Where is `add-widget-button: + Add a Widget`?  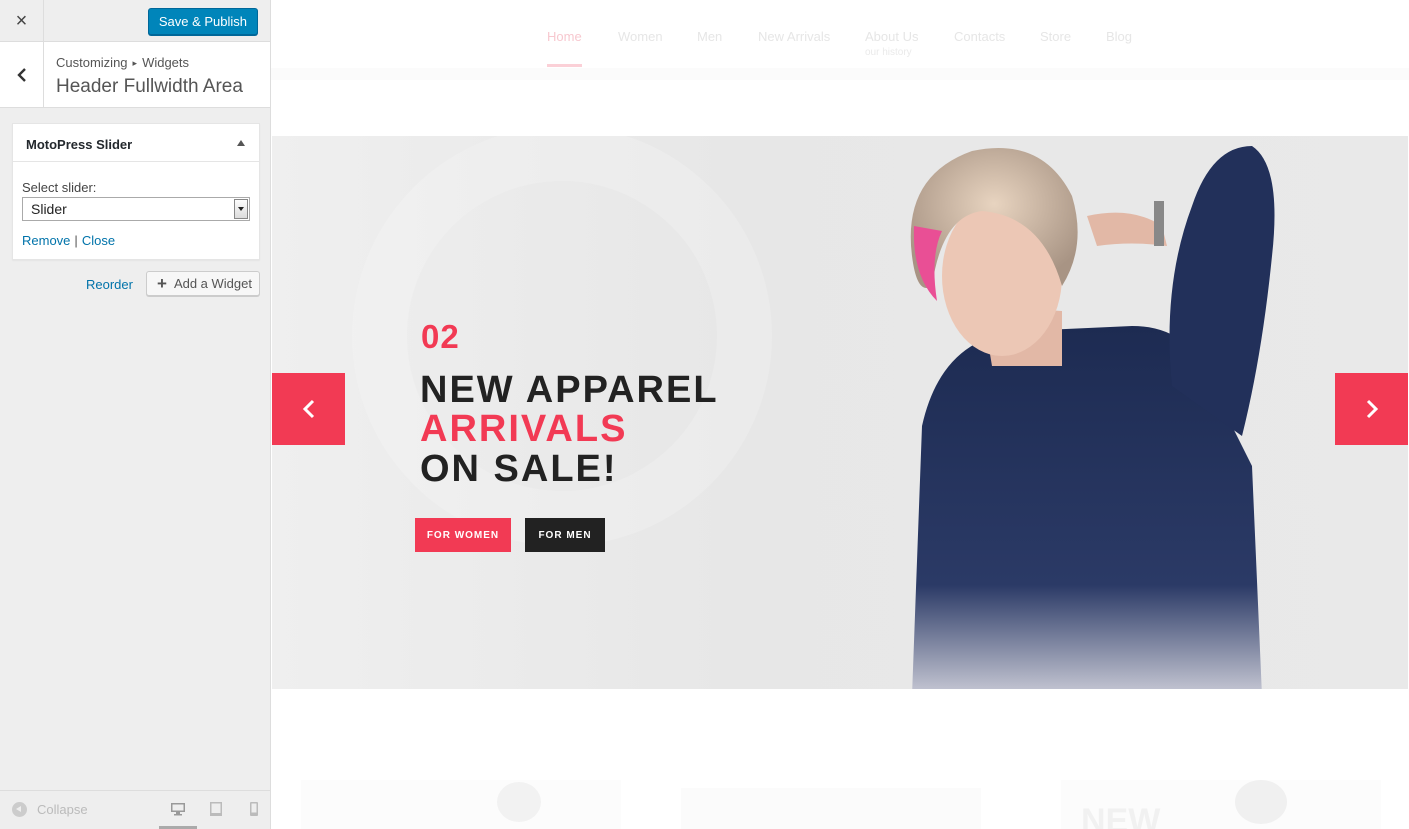 add-widget-button: + Add a Widget is located at coordinates (203, 283).